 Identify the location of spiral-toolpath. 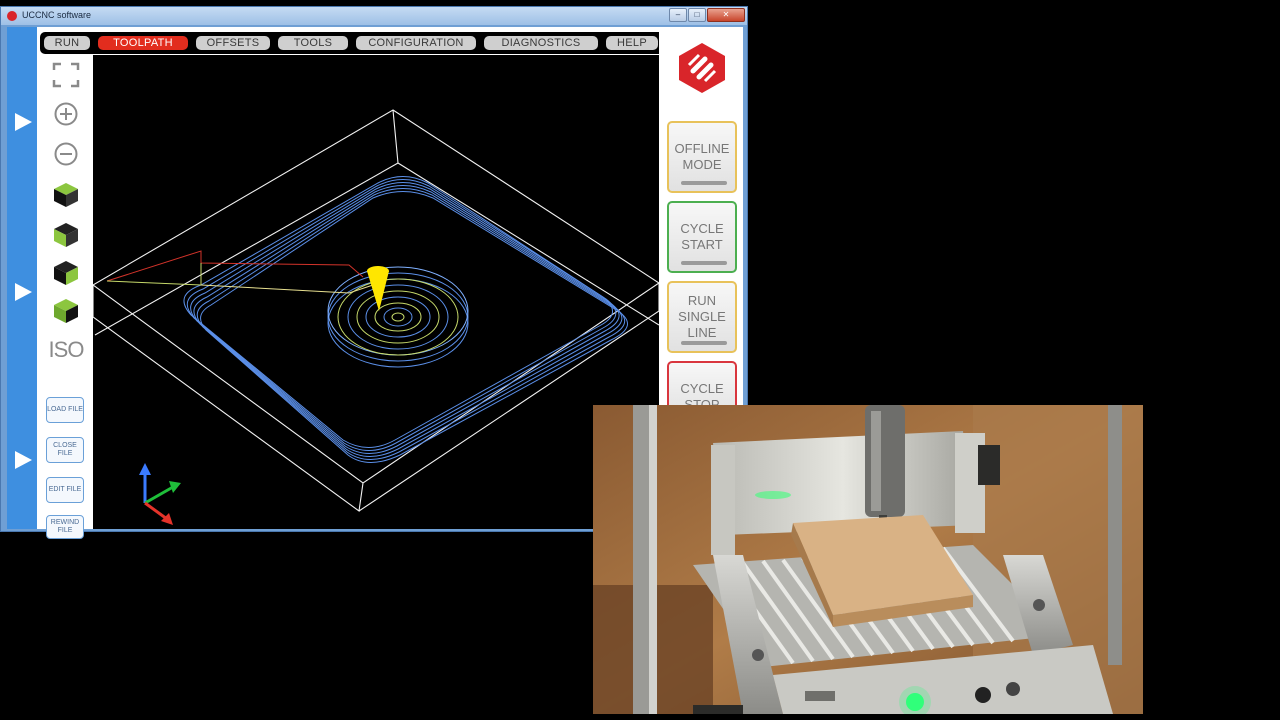
(398, 317).